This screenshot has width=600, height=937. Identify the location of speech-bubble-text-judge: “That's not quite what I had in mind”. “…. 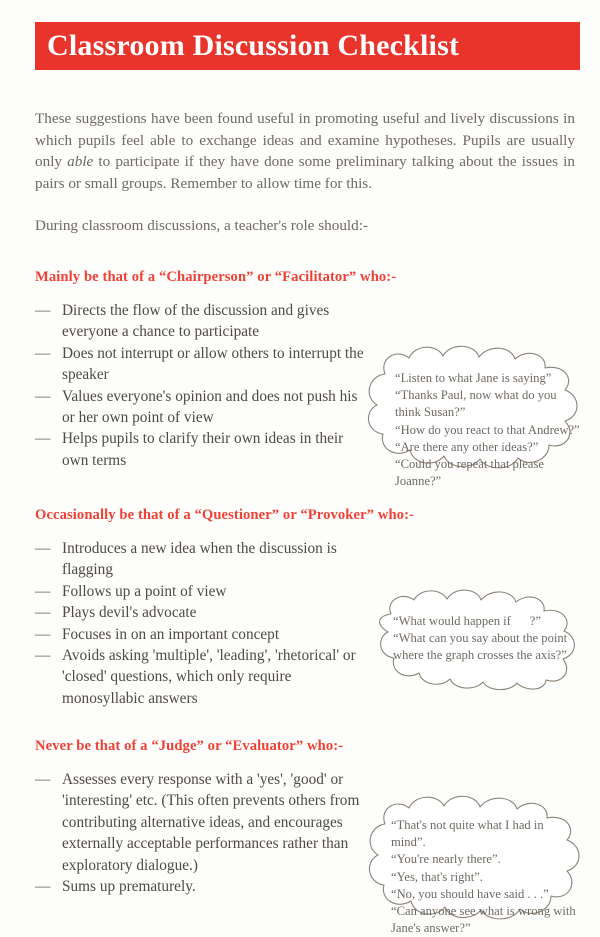
(477, 864).